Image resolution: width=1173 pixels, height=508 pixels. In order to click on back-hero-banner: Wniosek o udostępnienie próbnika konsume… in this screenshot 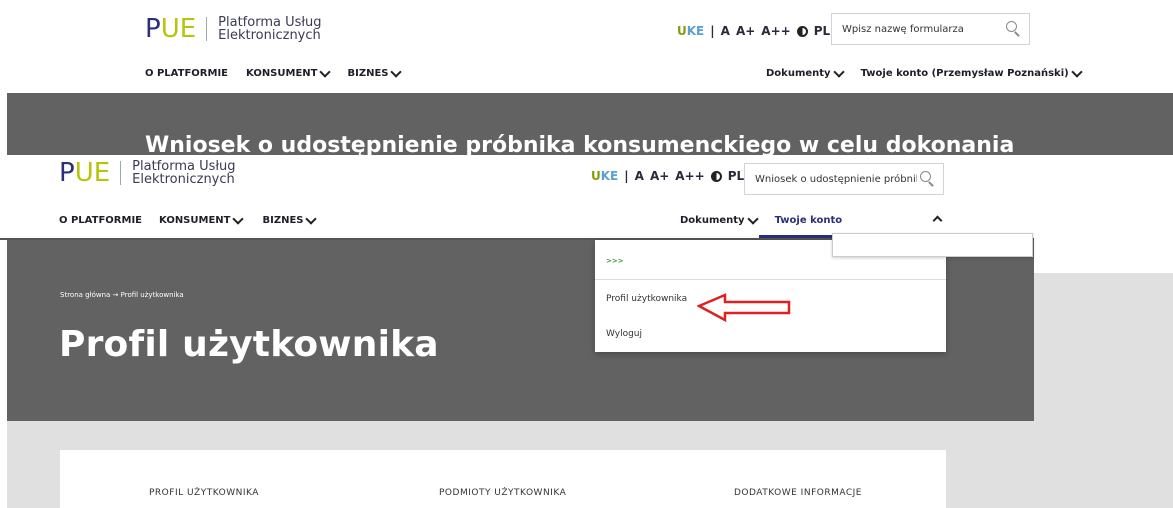, I will do `click(590, 124)`.